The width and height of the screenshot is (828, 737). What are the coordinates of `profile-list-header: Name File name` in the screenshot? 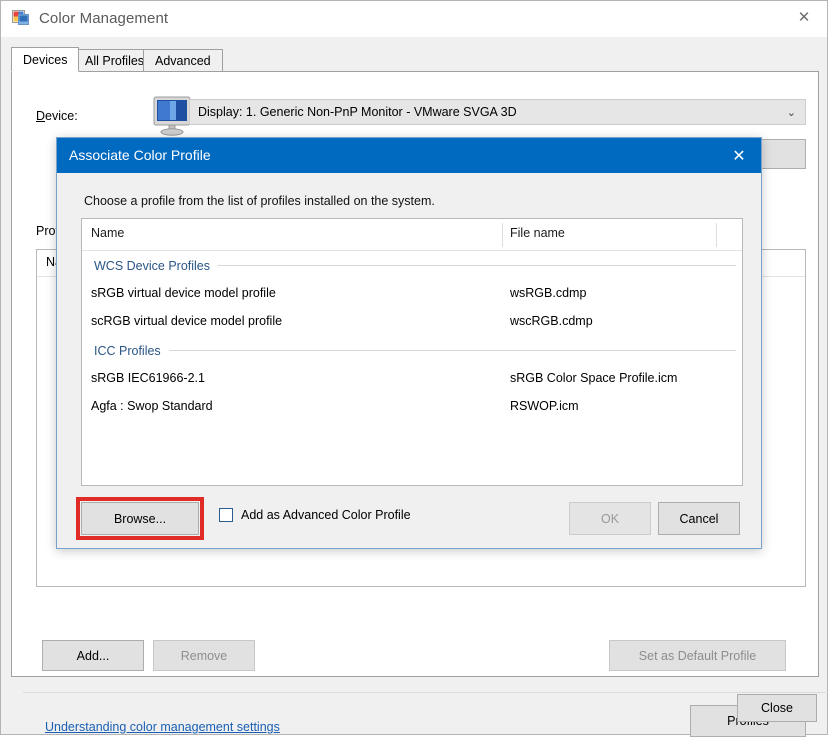 It's located at (412, 235).